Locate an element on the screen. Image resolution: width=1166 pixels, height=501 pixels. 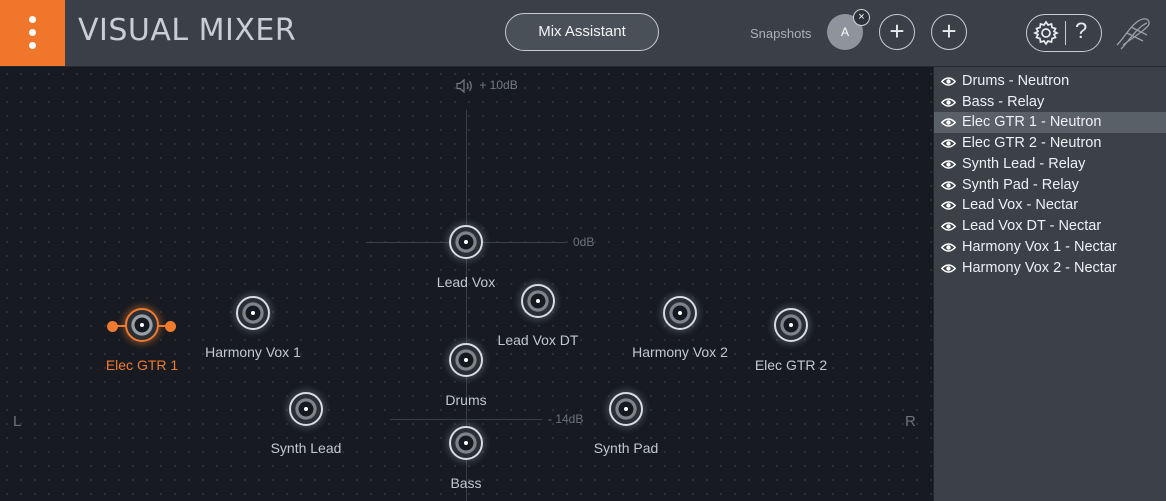
settings-help-group: ? is located at coordinates (1064, 33).